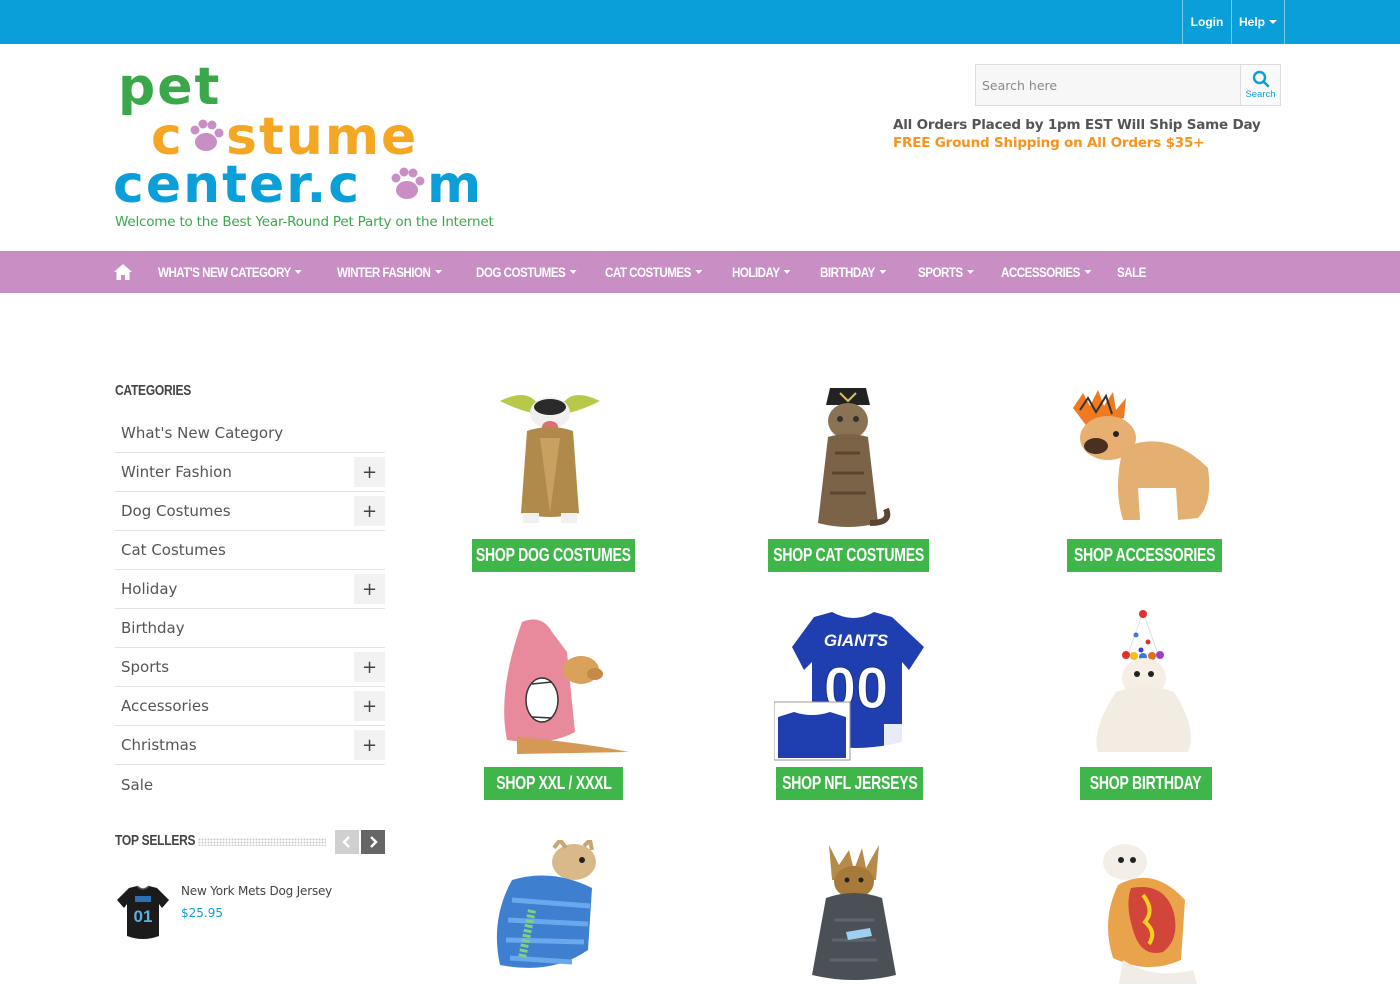 This screenshot has height=985, width=1400. Describe the element at coordinates (1146, 783) in the screenshot. I see `shop-birthday-button: SHOP BIRTHDAY` at that location.